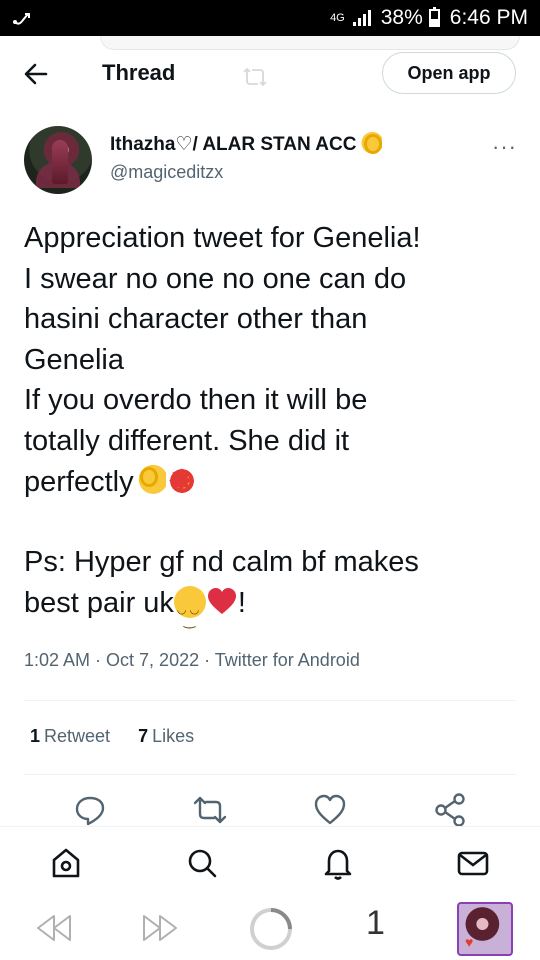  I want to click on relieved-face-emoji-icon, so click(189, 612).